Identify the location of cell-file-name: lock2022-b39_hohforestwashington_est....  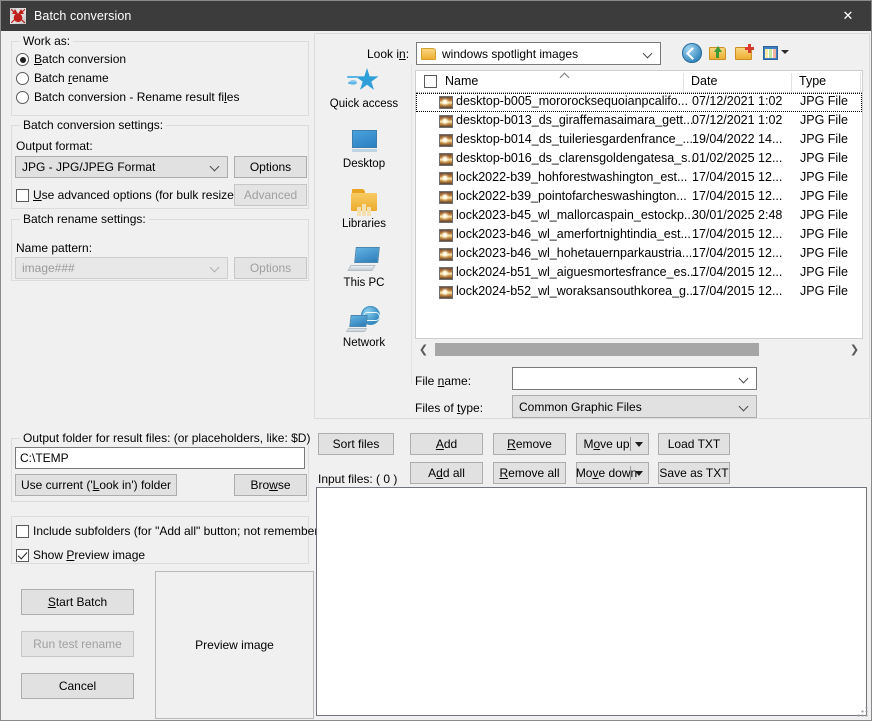
(572, 177).